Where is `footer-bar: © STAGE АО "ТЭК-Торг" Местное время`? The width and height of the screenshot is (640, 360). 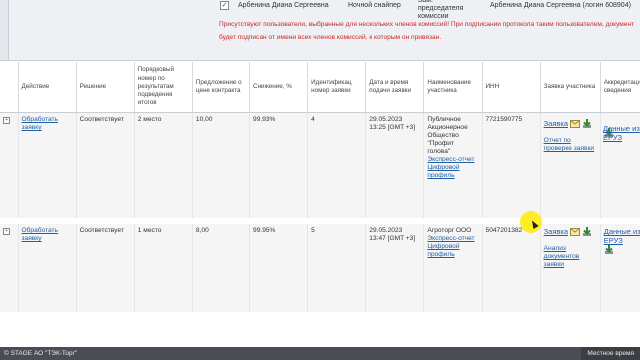
footer-bar: © STAGE АО "ТЭК-Торг" Местное время is located at coordinates (320, 353).